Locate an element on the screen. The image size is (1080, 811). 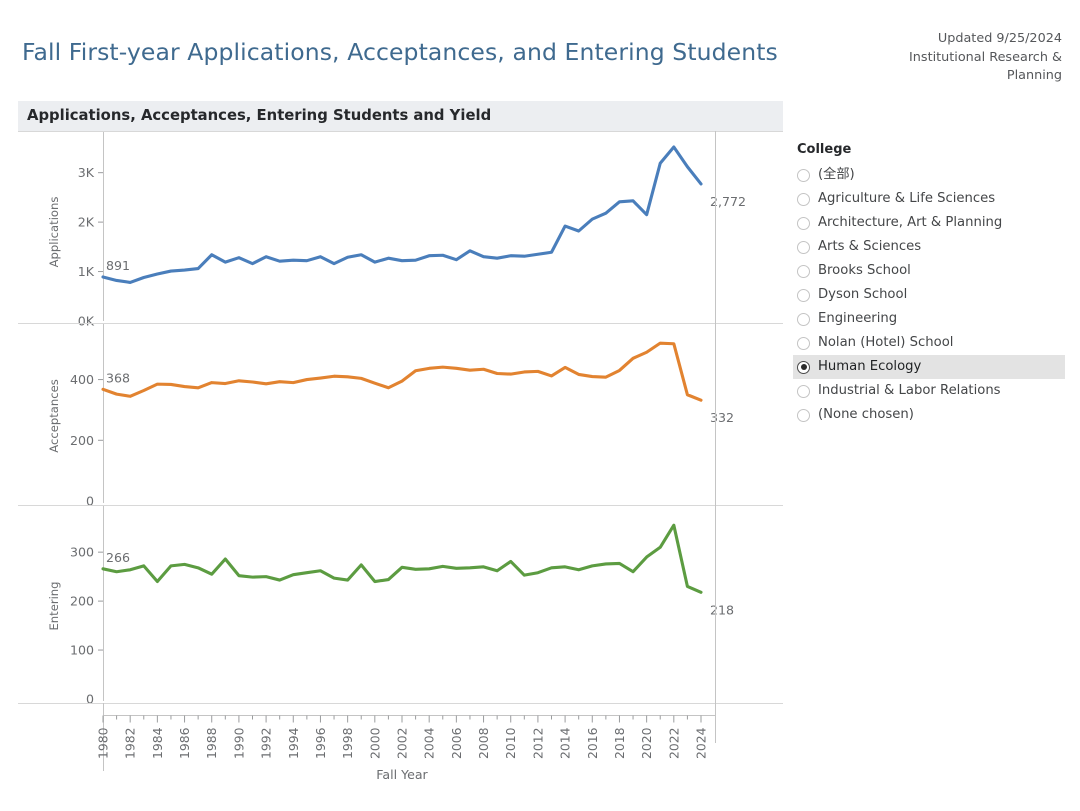
college-option-label: (全部) is located at coordinates (836, 174).